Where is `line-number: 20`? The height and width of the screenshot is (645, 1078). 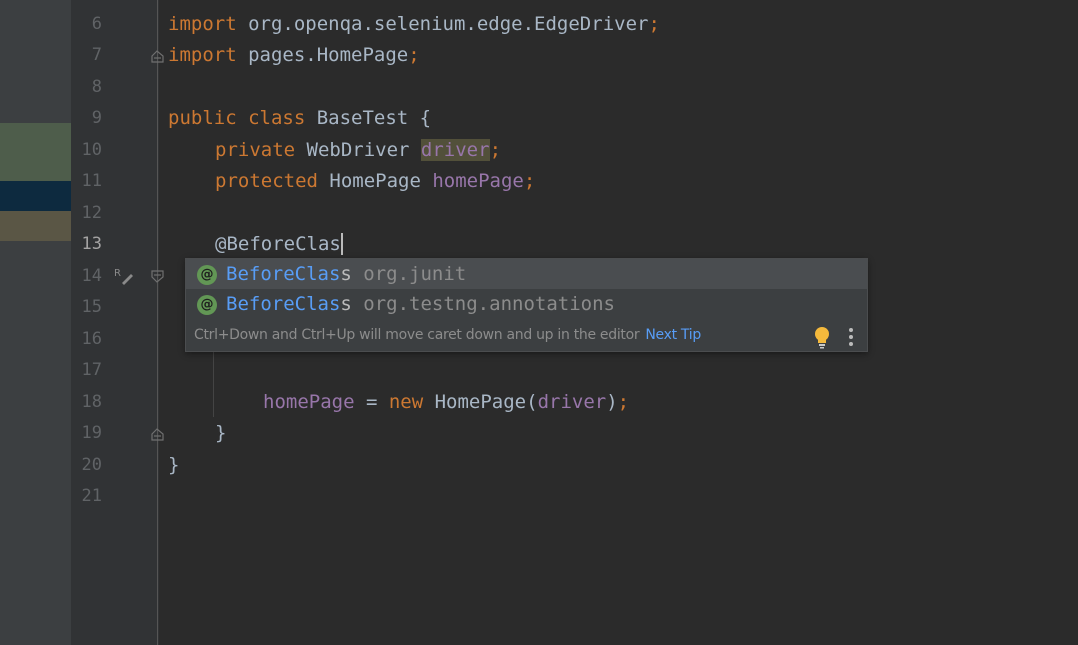
line-number: 20 is located at coordinates (91, 465).